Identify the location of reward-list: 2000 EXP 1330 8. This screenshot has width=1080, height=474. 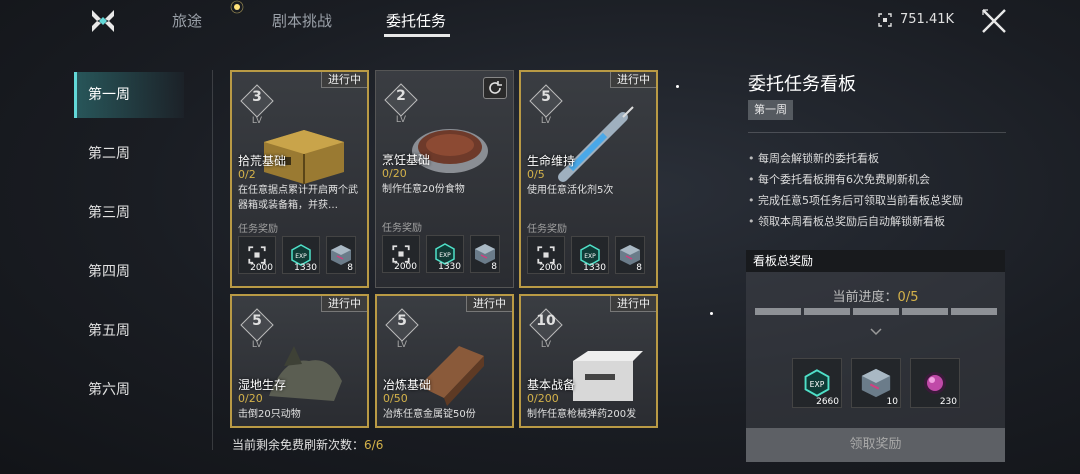
(297, 255).